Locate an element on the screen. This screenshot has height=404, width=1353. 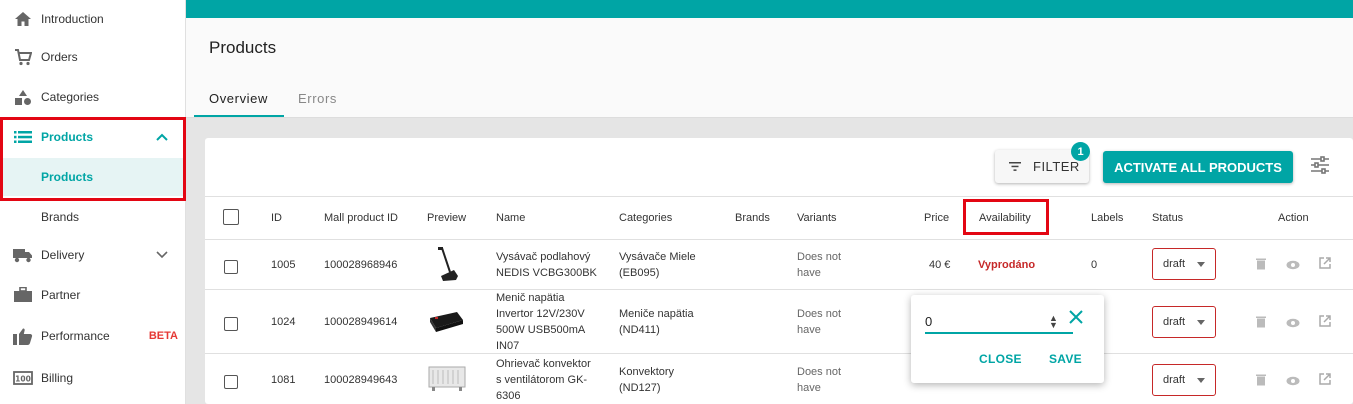
product-category: Meniče napätia (ND411) is located at coordinates (656, 322).